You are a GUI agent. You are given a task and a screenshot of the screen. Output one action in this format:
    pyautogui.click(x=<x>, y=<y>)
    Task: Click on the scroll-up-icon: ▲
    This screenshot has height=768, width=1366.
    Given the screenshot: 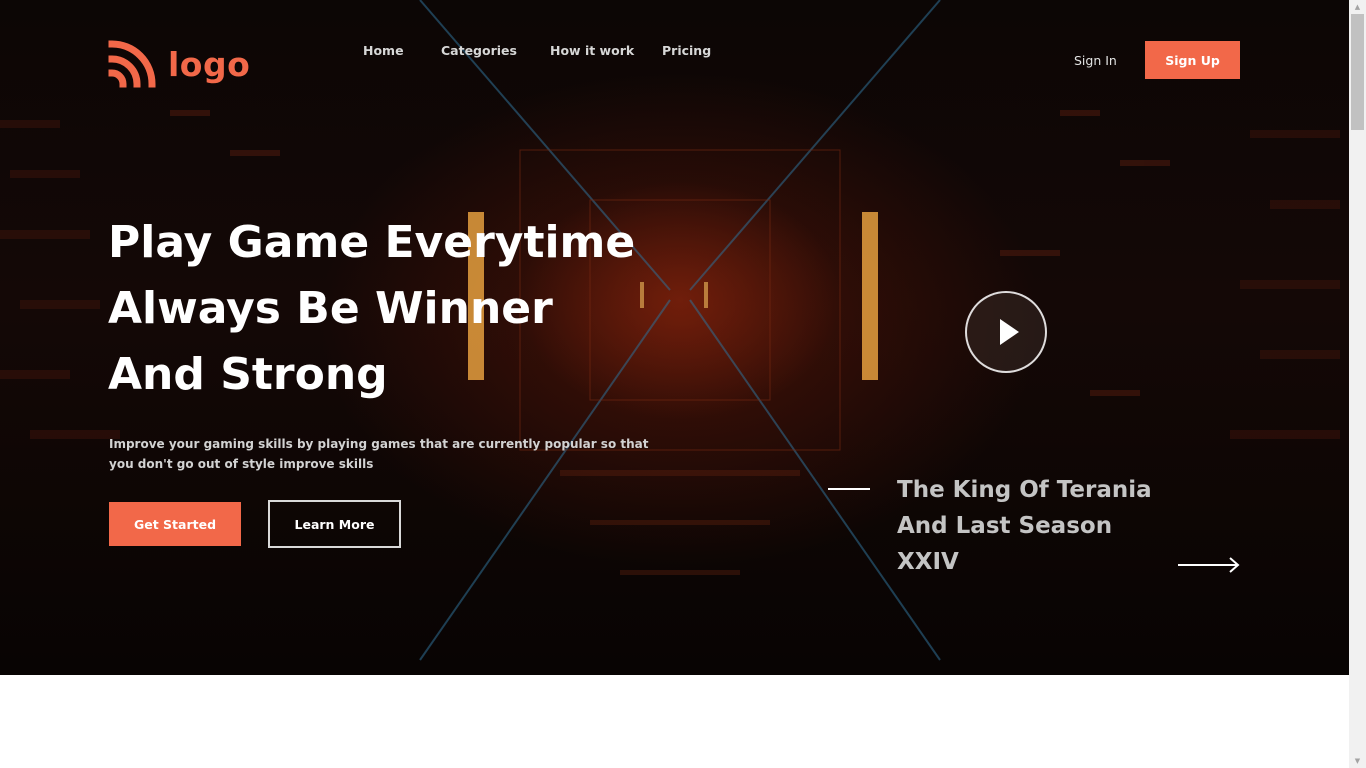 What is the action you would take?
    pyautogui.click(x=1357, y=7)
    